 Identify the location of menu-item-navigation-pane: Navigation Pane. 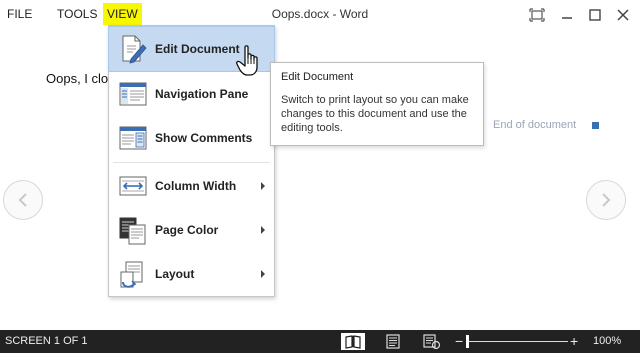
(191, 94).